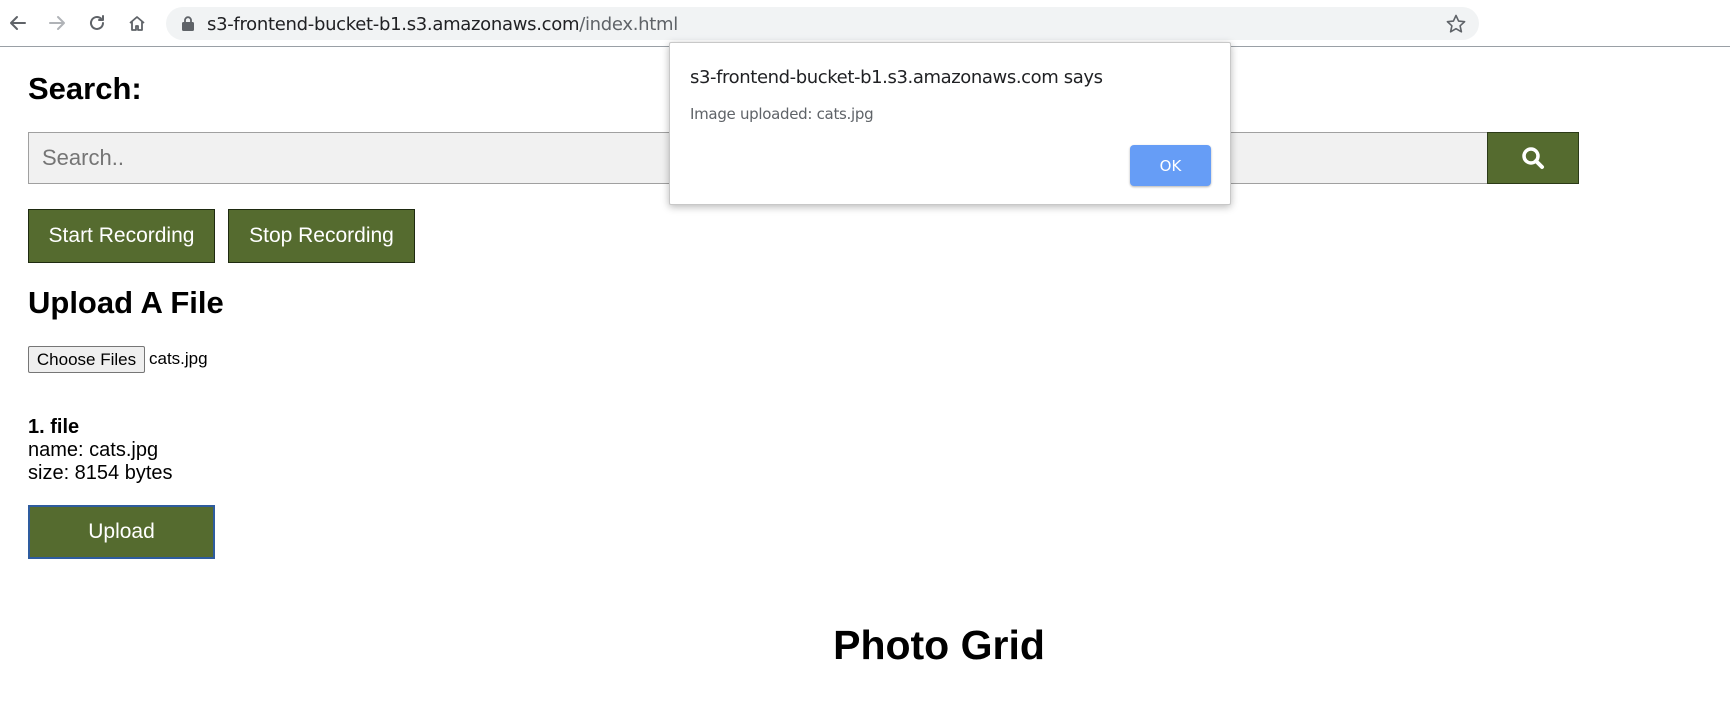  I want to click on search-icon, so click(1533, 158).